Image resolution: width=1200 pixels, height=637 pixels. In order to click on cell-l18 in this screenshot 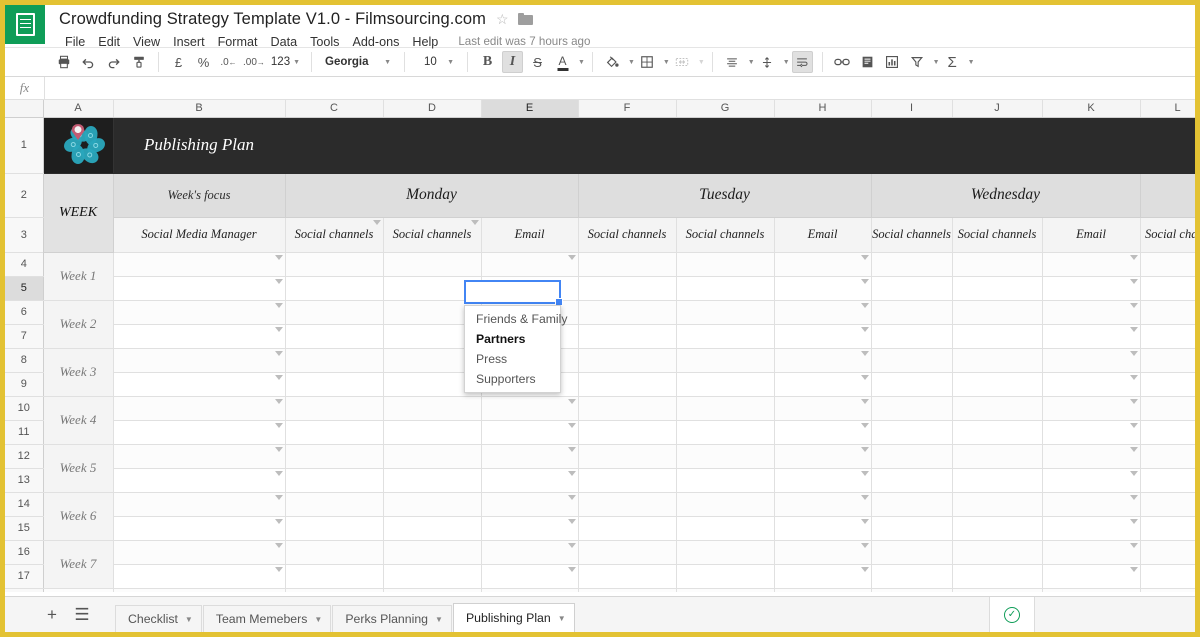, I will do `click(1167, 590)`.